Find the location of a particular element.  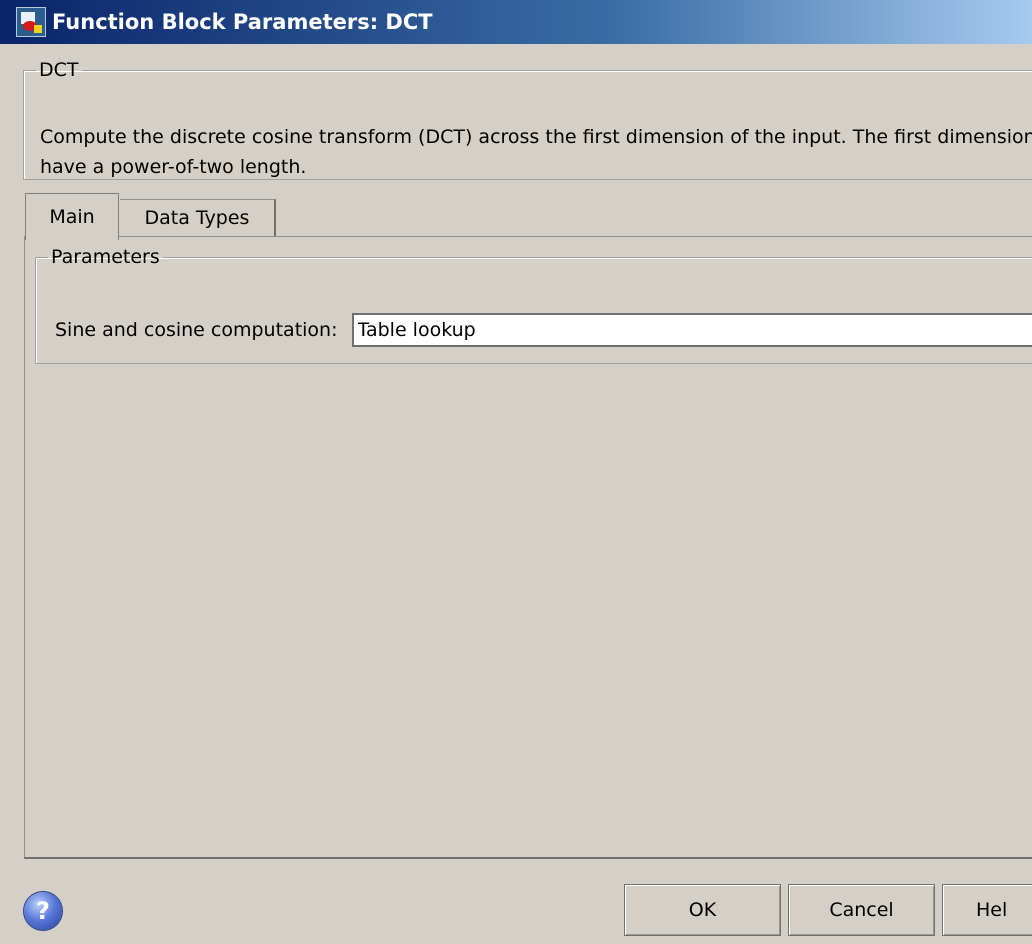

parameters-group: Parameters Sine and cosine computation: is located at coordinates (533, 305).